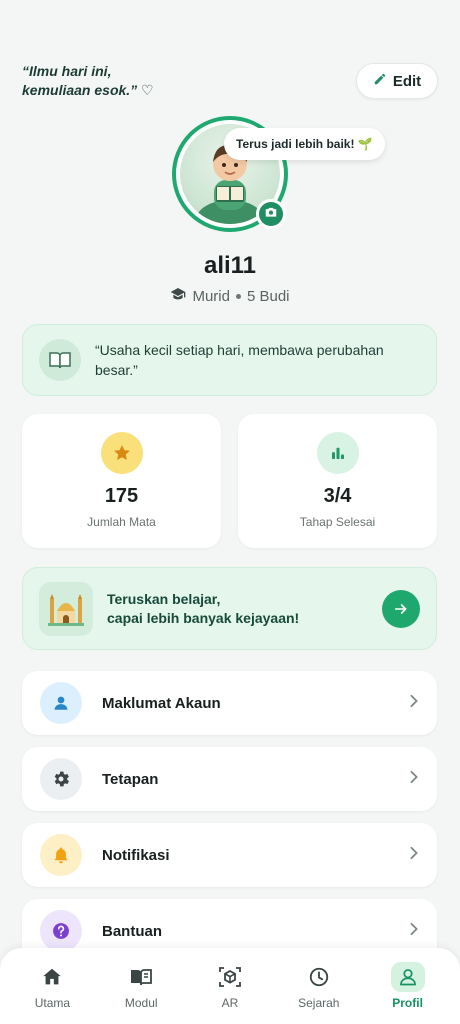 The height and width of the screenshot is (1024, 460). I want to click on username: ali11, so click(230, 265).